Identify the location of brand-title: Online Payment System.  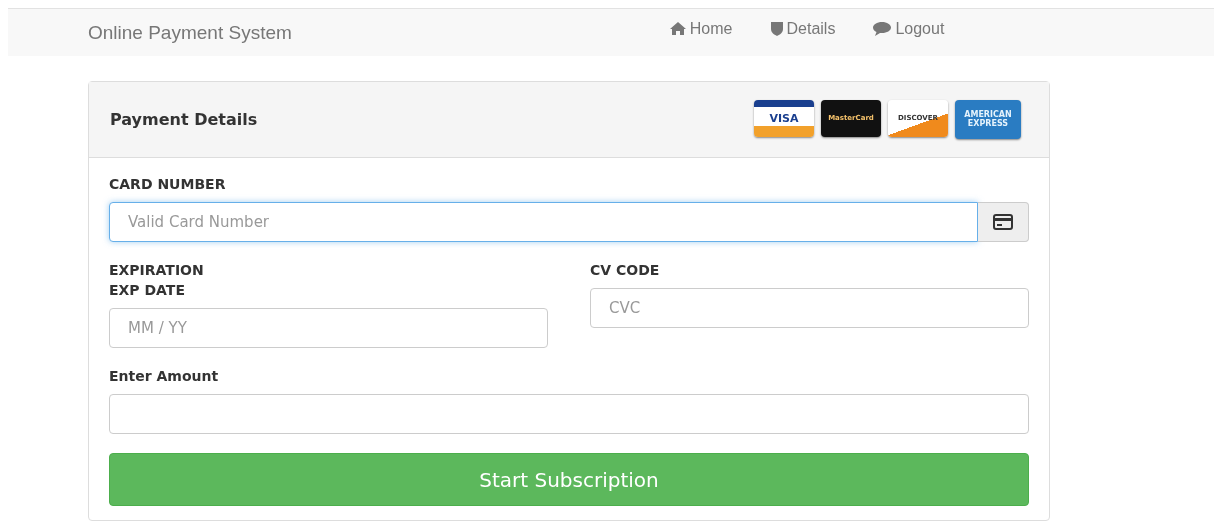
(190, 32).